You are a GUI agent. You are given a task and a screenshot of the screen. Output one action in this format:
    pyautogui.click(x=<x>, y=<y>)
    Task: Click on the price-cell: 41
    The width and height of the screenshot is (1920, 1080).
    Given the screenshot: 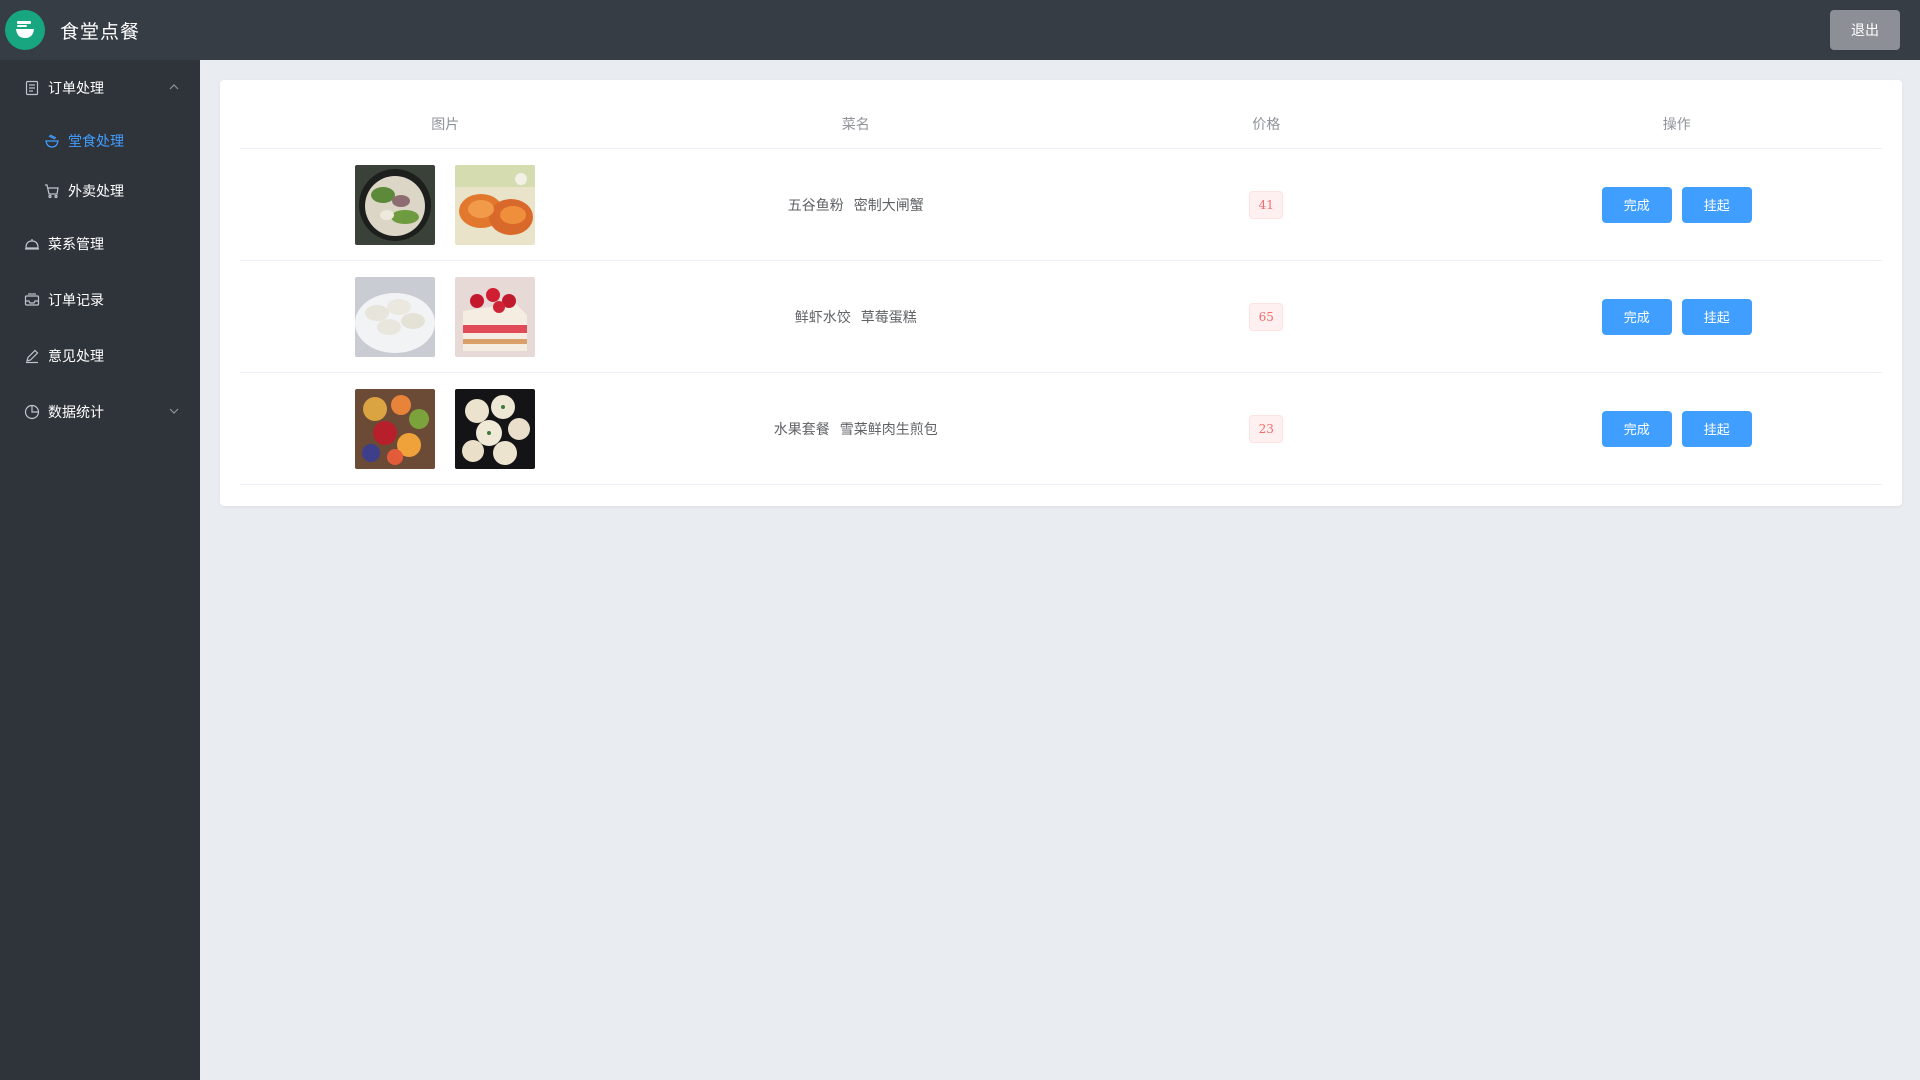 What is the action you would take?
    pyautogui.click(x=1266, y=204)
    